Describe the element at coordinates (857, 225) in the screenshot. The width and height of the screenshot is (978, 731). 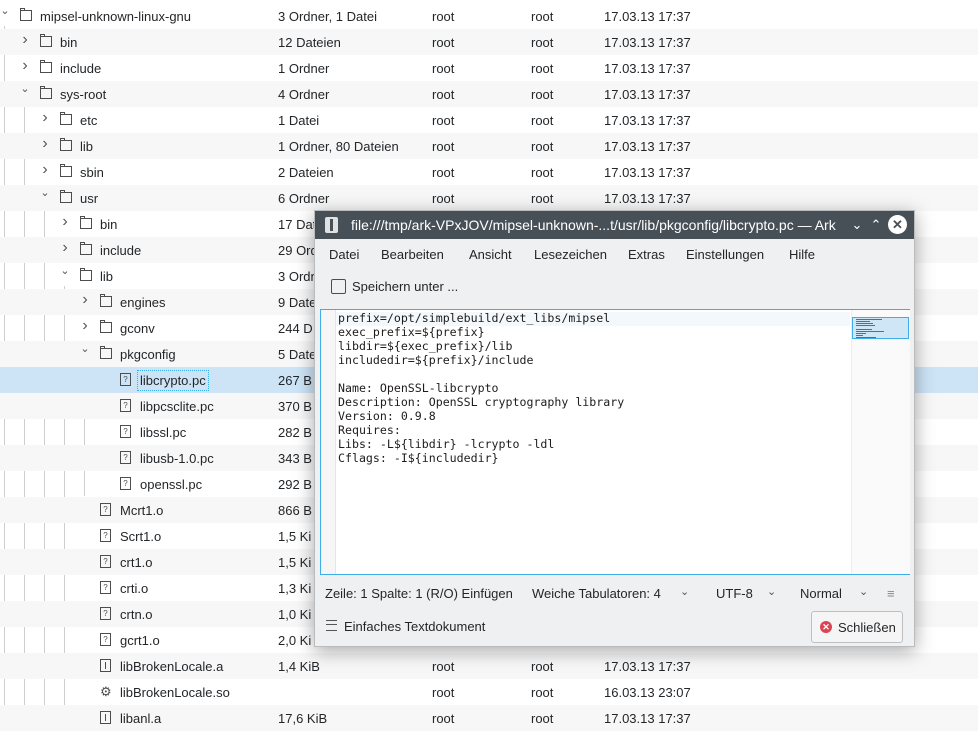
I see `minimize-icon: ⌄` at that location.